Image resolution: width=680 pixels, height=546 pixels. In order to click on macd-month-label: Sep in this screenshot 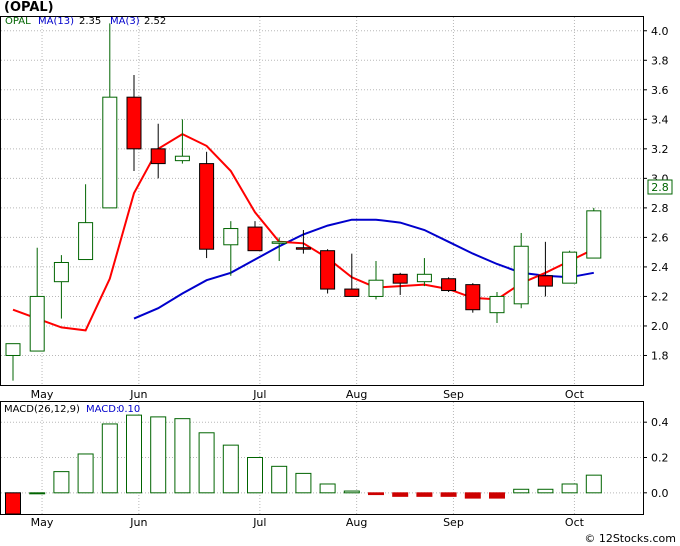, I will do `click(453, 522)`.